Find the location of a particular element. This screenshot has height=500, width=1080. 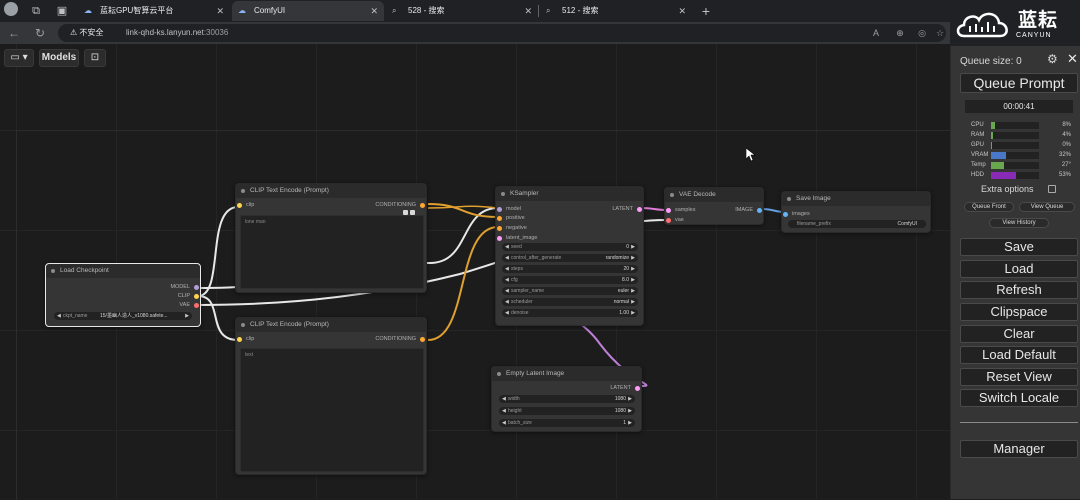

view-queue-button: View Queue is located at coordinates (1047, 207).